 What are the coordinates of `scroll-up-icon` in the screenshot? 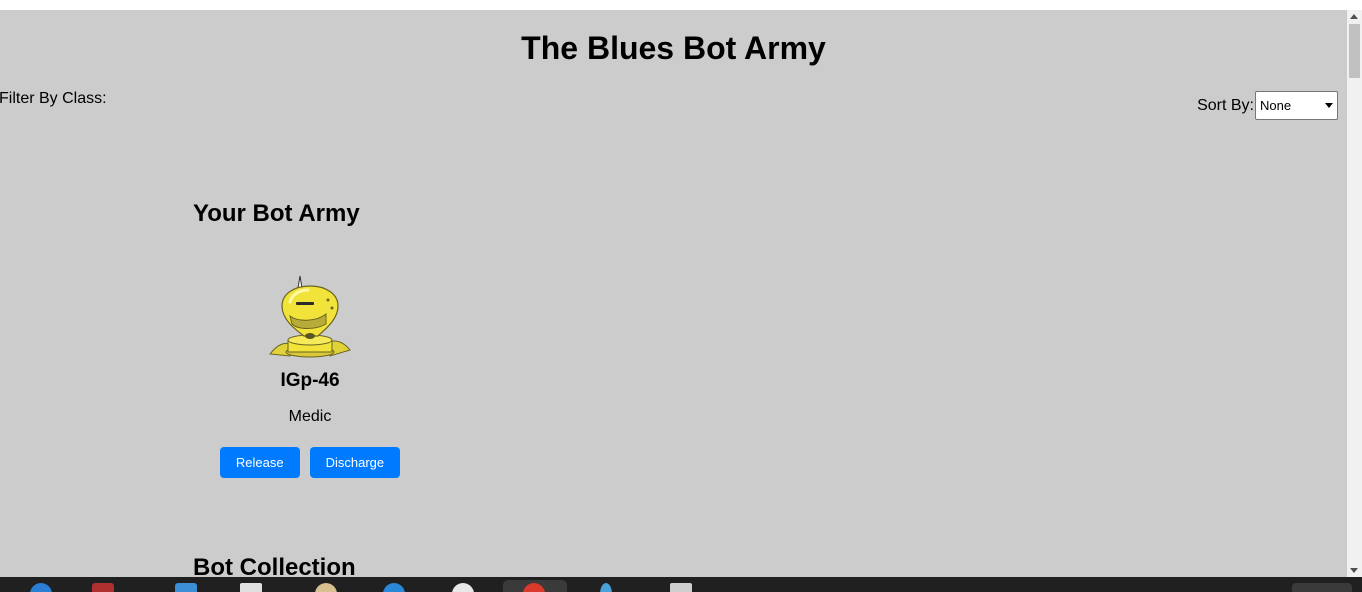 It's located at (1354, 16).